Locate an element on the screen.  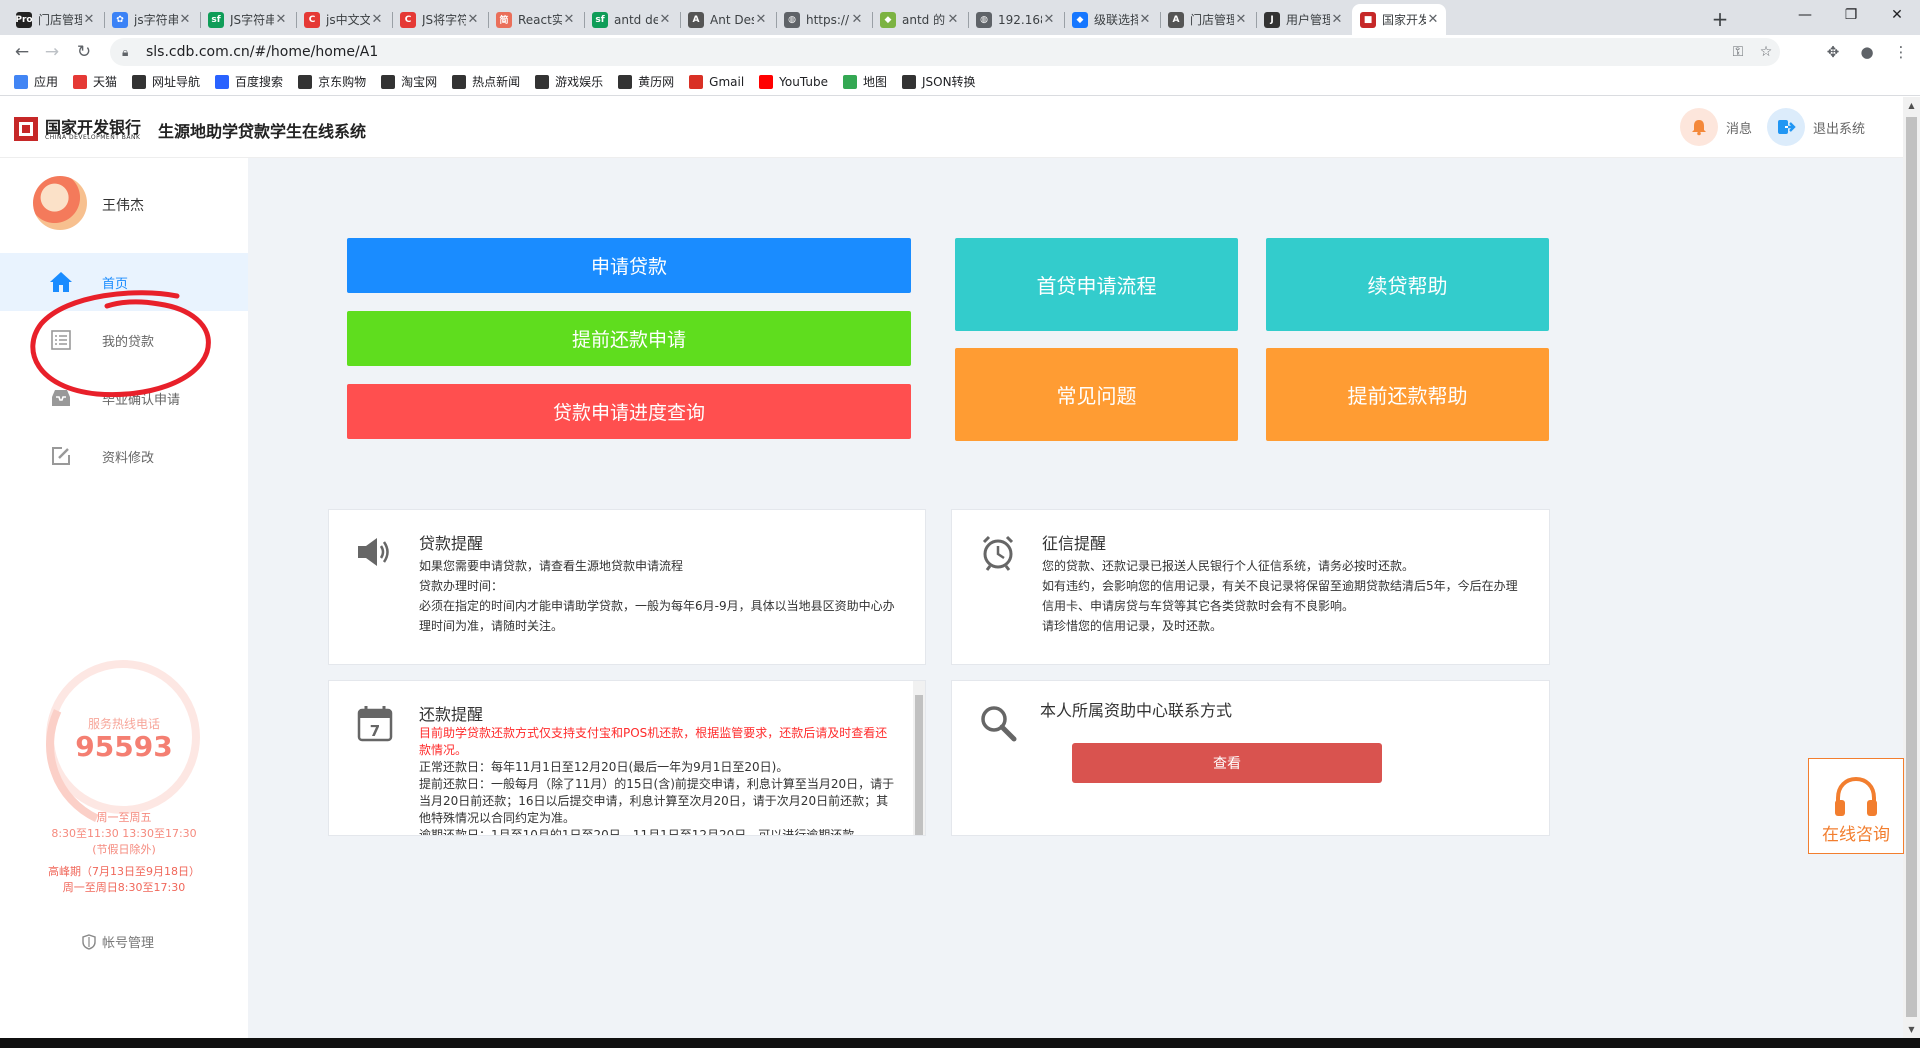
browser-tab: ■ 国家开发 ✕ is located at coordinates (1399, 19).